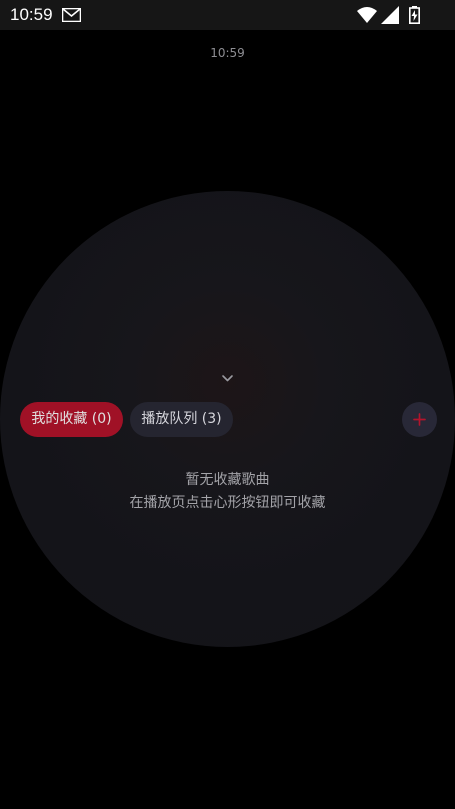 The height and width of the screenshot is (809, 455). I want to click on mail-icon, so click(71, 15).